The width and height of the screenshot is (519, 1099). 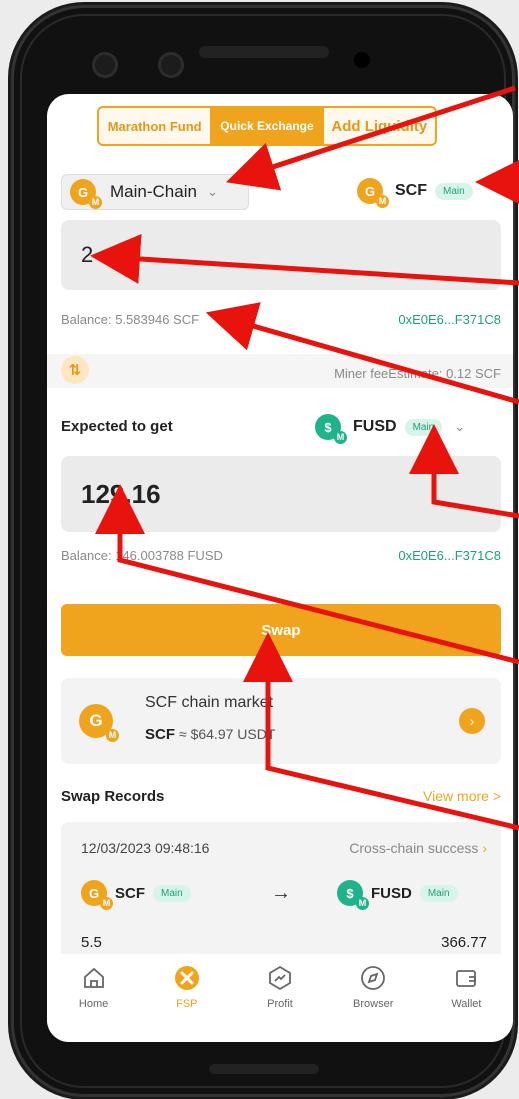 I want to click on from-token-picker: GM SCF Main, so click(x=415, y=193).